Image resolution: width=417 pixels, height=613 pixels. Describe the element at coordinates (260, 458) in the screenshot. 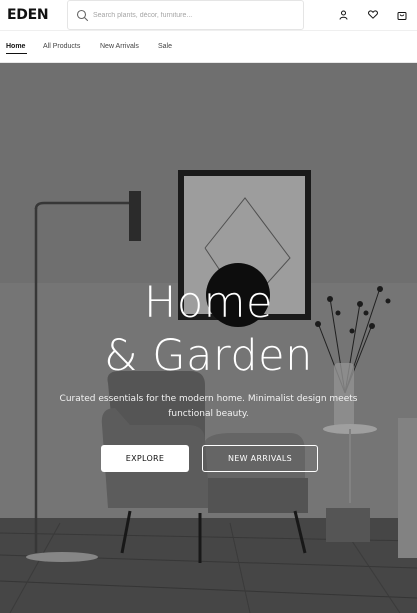

I see `new-arrivals-button: NEW ARRIVALS` at that location.